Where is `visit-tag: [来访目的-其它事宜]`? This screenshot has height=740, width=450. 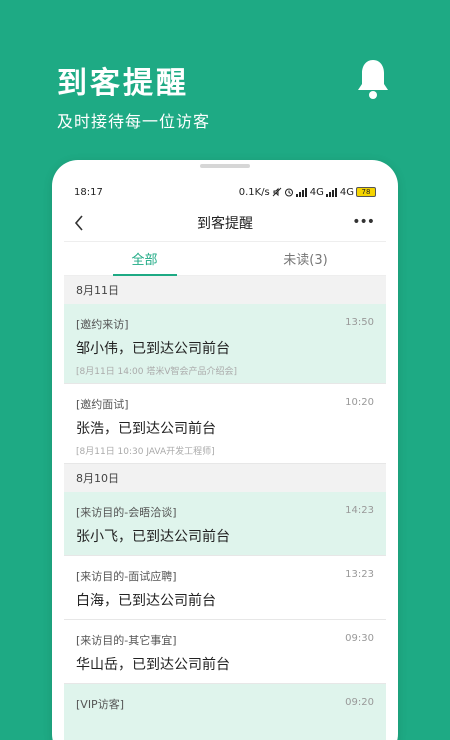 visit-tag: [来访目的-其它事宜] is located at coordinates (126, 640).